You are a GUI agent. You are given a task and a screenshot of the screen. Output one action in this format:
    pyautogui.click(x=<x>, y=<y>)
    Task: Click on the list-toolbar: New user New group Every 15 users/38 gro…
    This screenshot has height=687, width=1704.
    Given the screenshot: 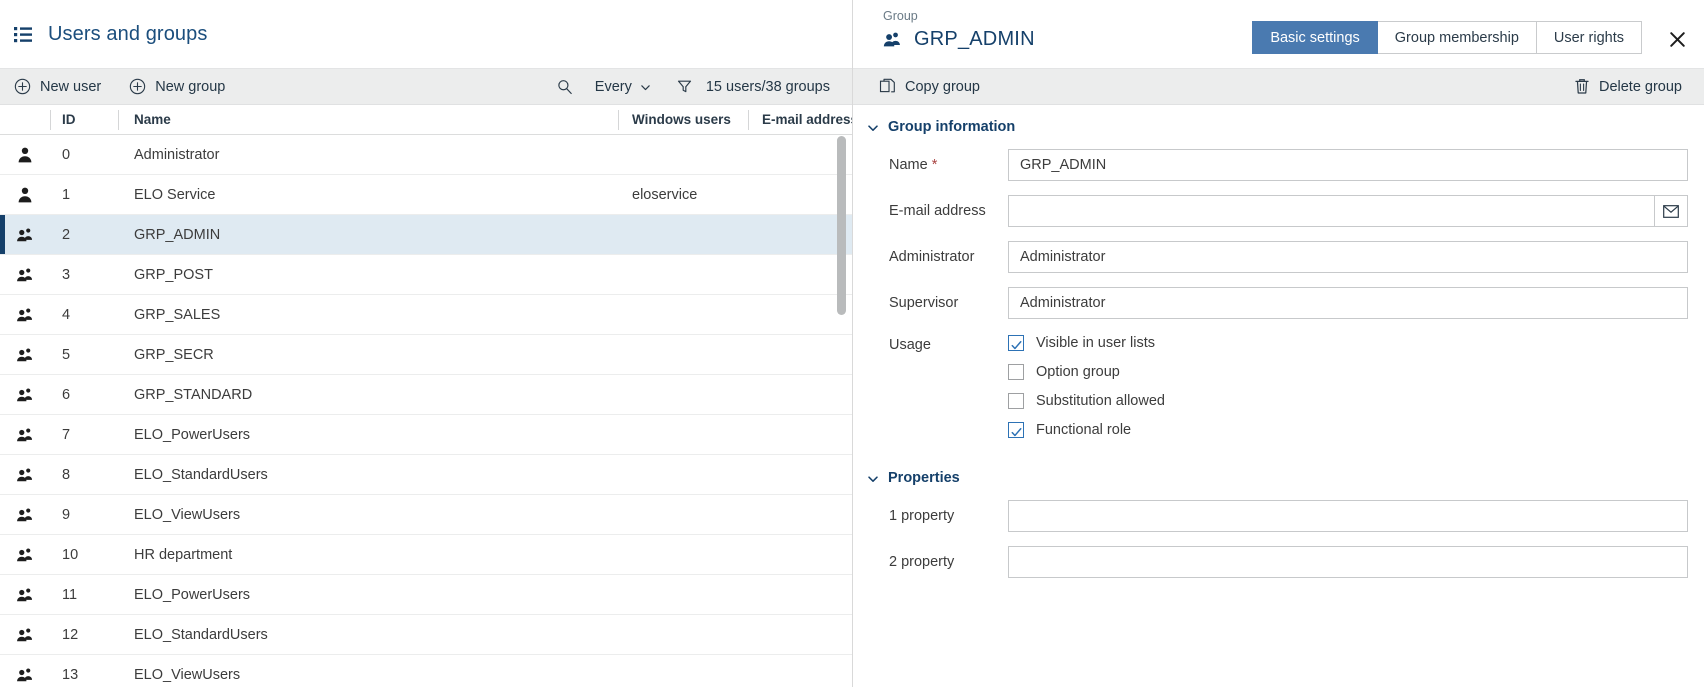 What is the action you would take?
    pyautogui.click(x=426, y=86)
    